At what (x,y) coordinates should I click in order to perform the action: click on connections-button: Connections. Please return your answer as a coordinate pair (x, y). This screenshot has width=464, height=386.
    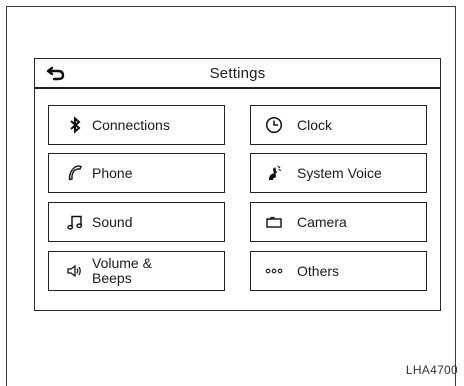
    Looking at the image, I should click on (136, 125).